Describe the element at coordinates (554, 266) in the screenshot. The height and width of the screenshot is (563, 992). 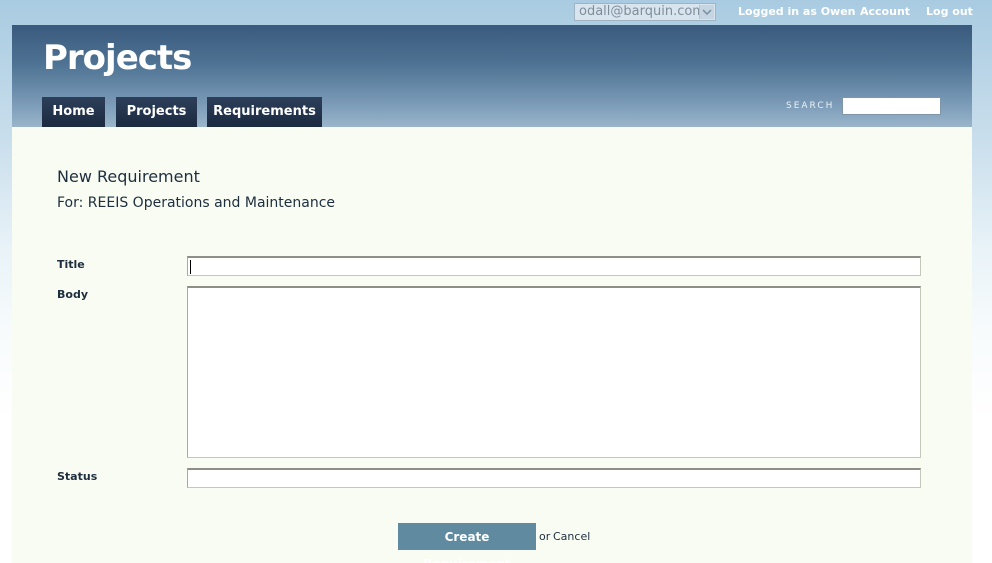
I see `title-field` at that location.